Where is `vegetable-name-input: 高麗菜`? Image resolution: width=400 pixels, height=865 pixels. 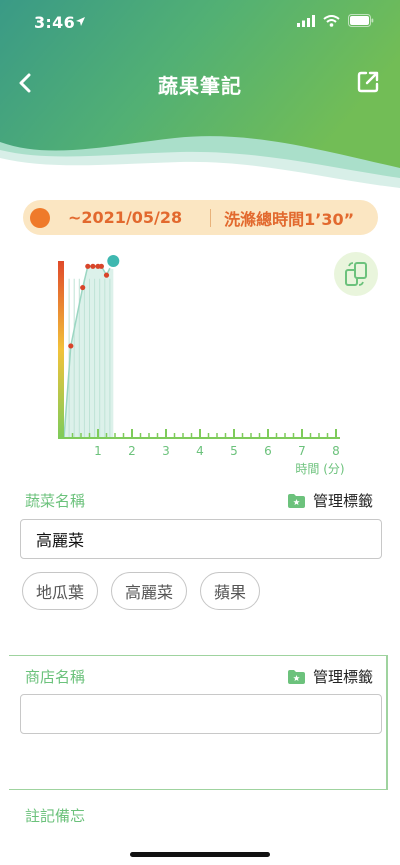 vegetable-name-input: 高麗菜 is located at coordinates (201, 539).